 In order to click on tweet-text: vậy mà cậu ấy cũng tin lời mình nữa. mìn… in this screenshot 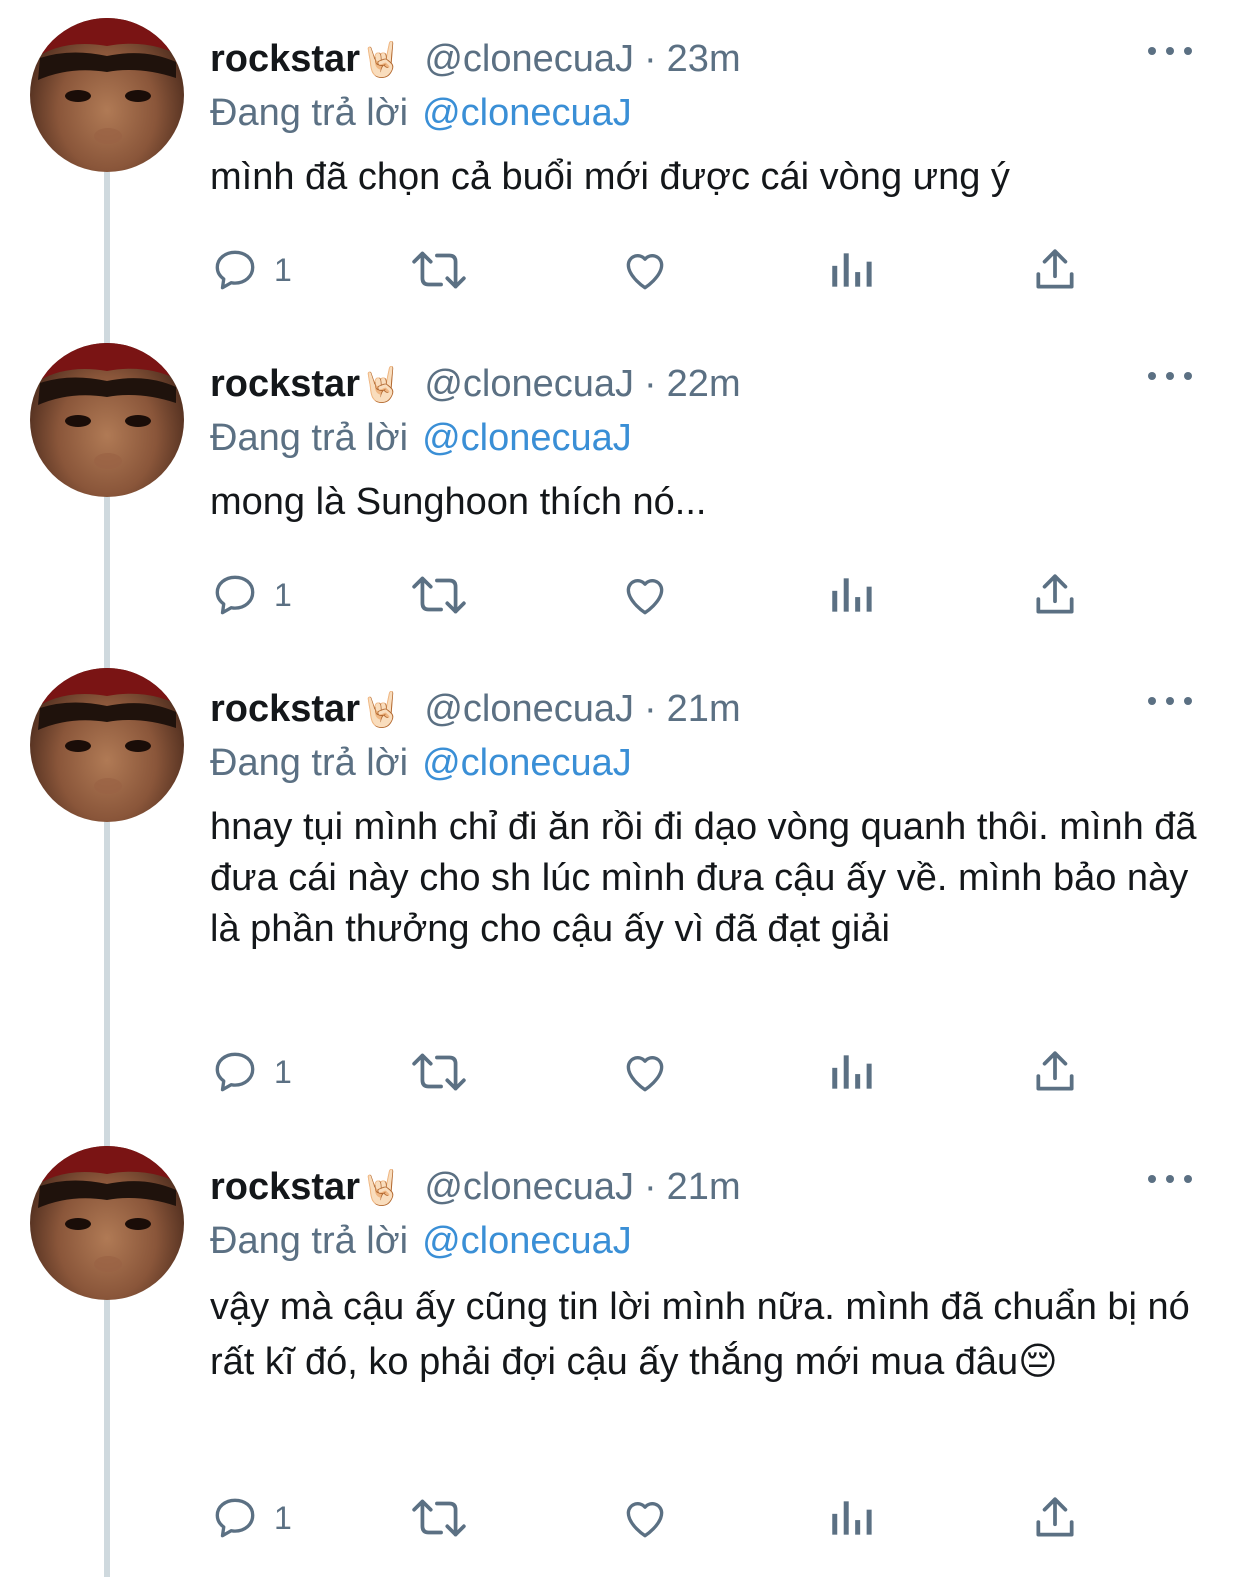, I will do `click(700, 1334)`.